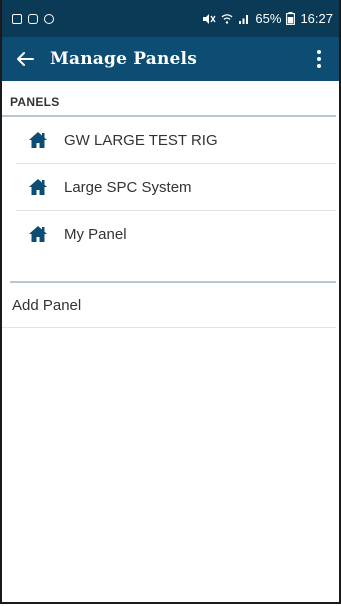 The height and width of the screenshot is (606, 341). I want to click on status-time: 16:27, so click(316, 18).